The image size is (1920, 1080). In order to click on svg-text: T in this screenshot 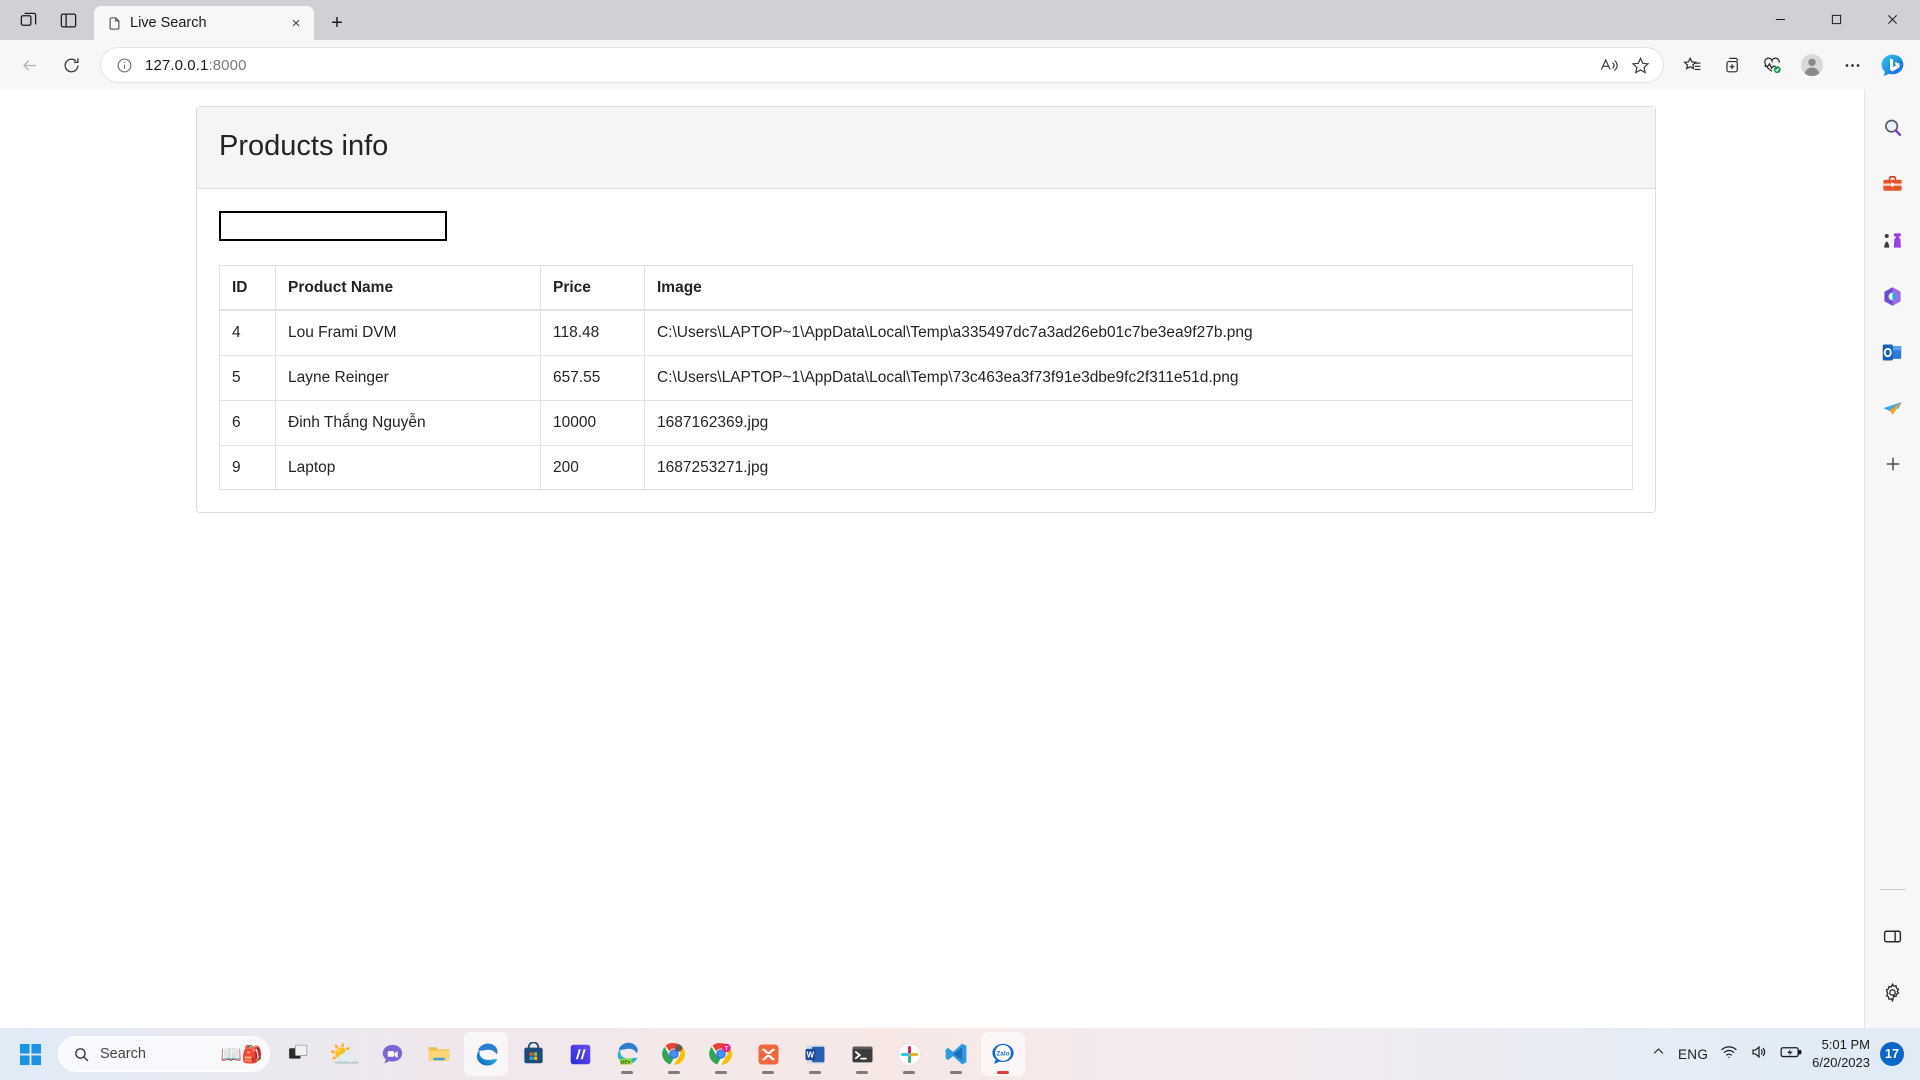, I will do `click(727, 1049)`.